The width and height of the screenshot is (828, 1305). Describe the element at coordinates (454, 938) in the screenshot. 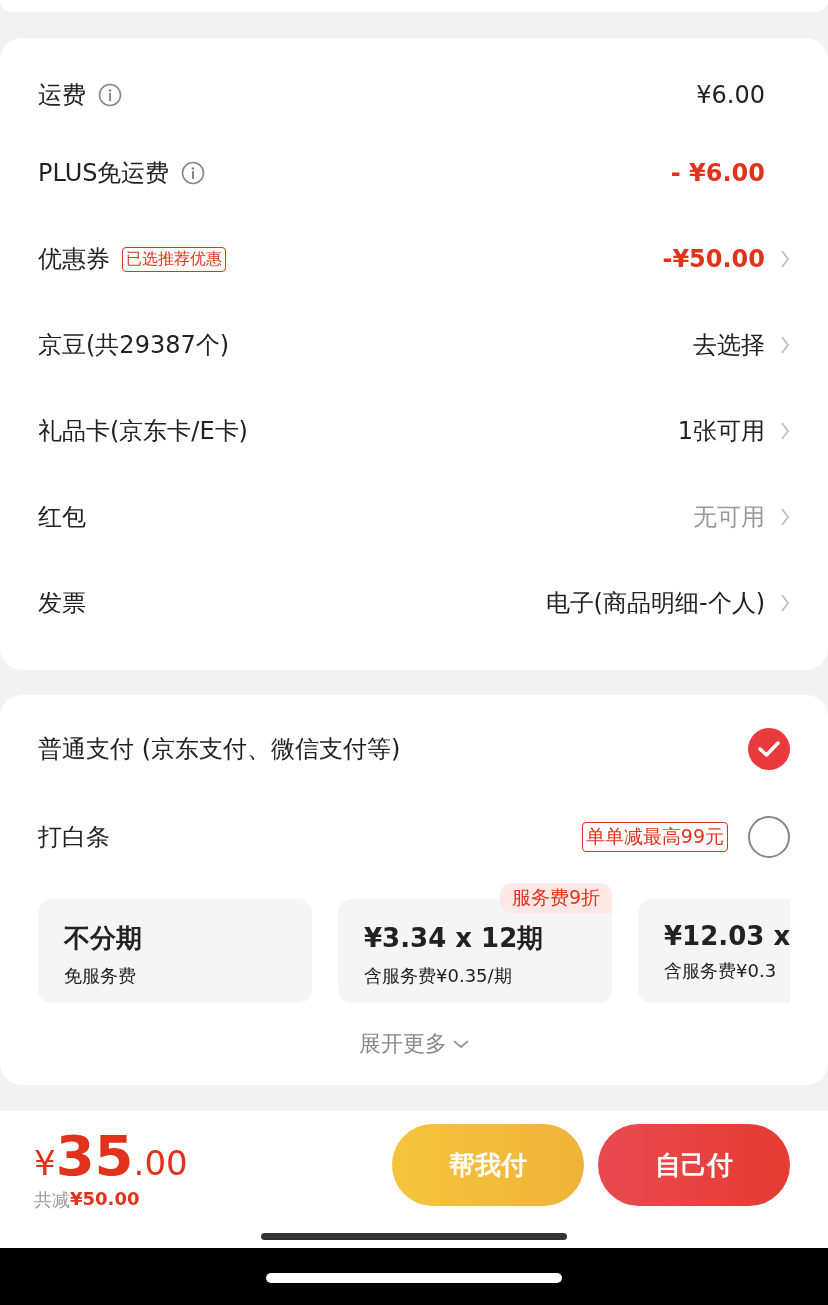

I see `installment-title: ¥3.34 x 12期` at that location.